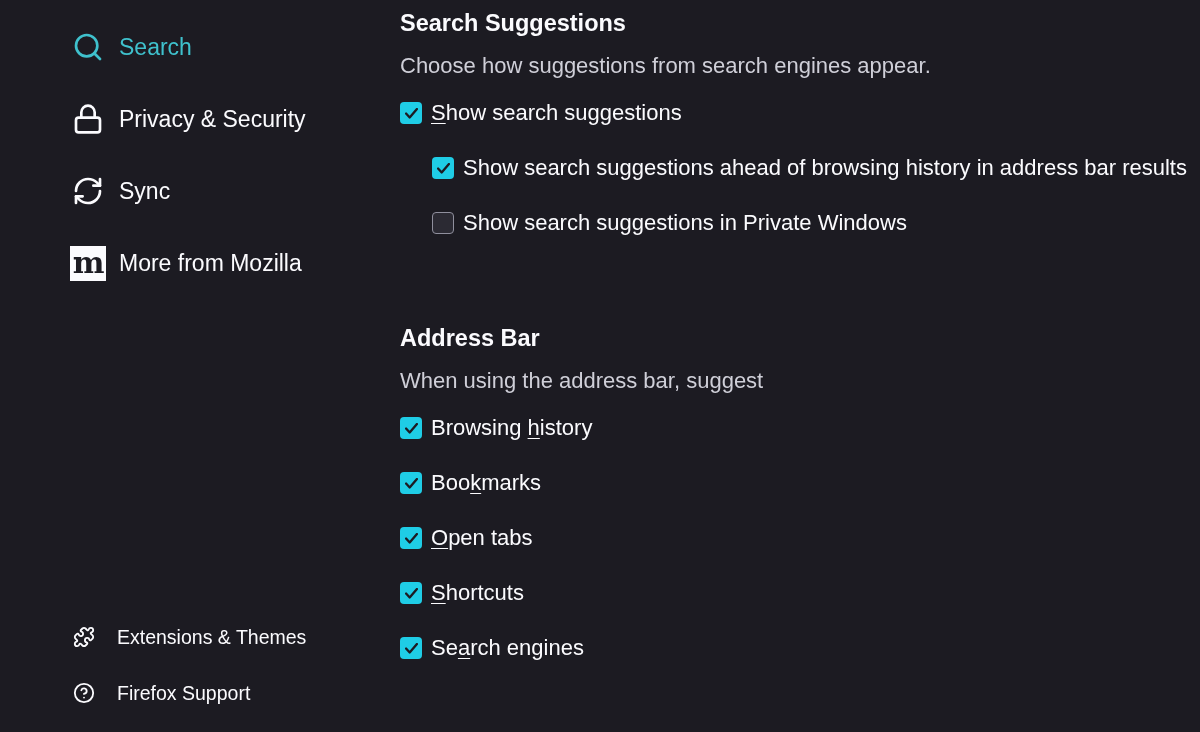 The image size is (1200, 732). I want to click on option-label: Browsing history, so click(512, 428).